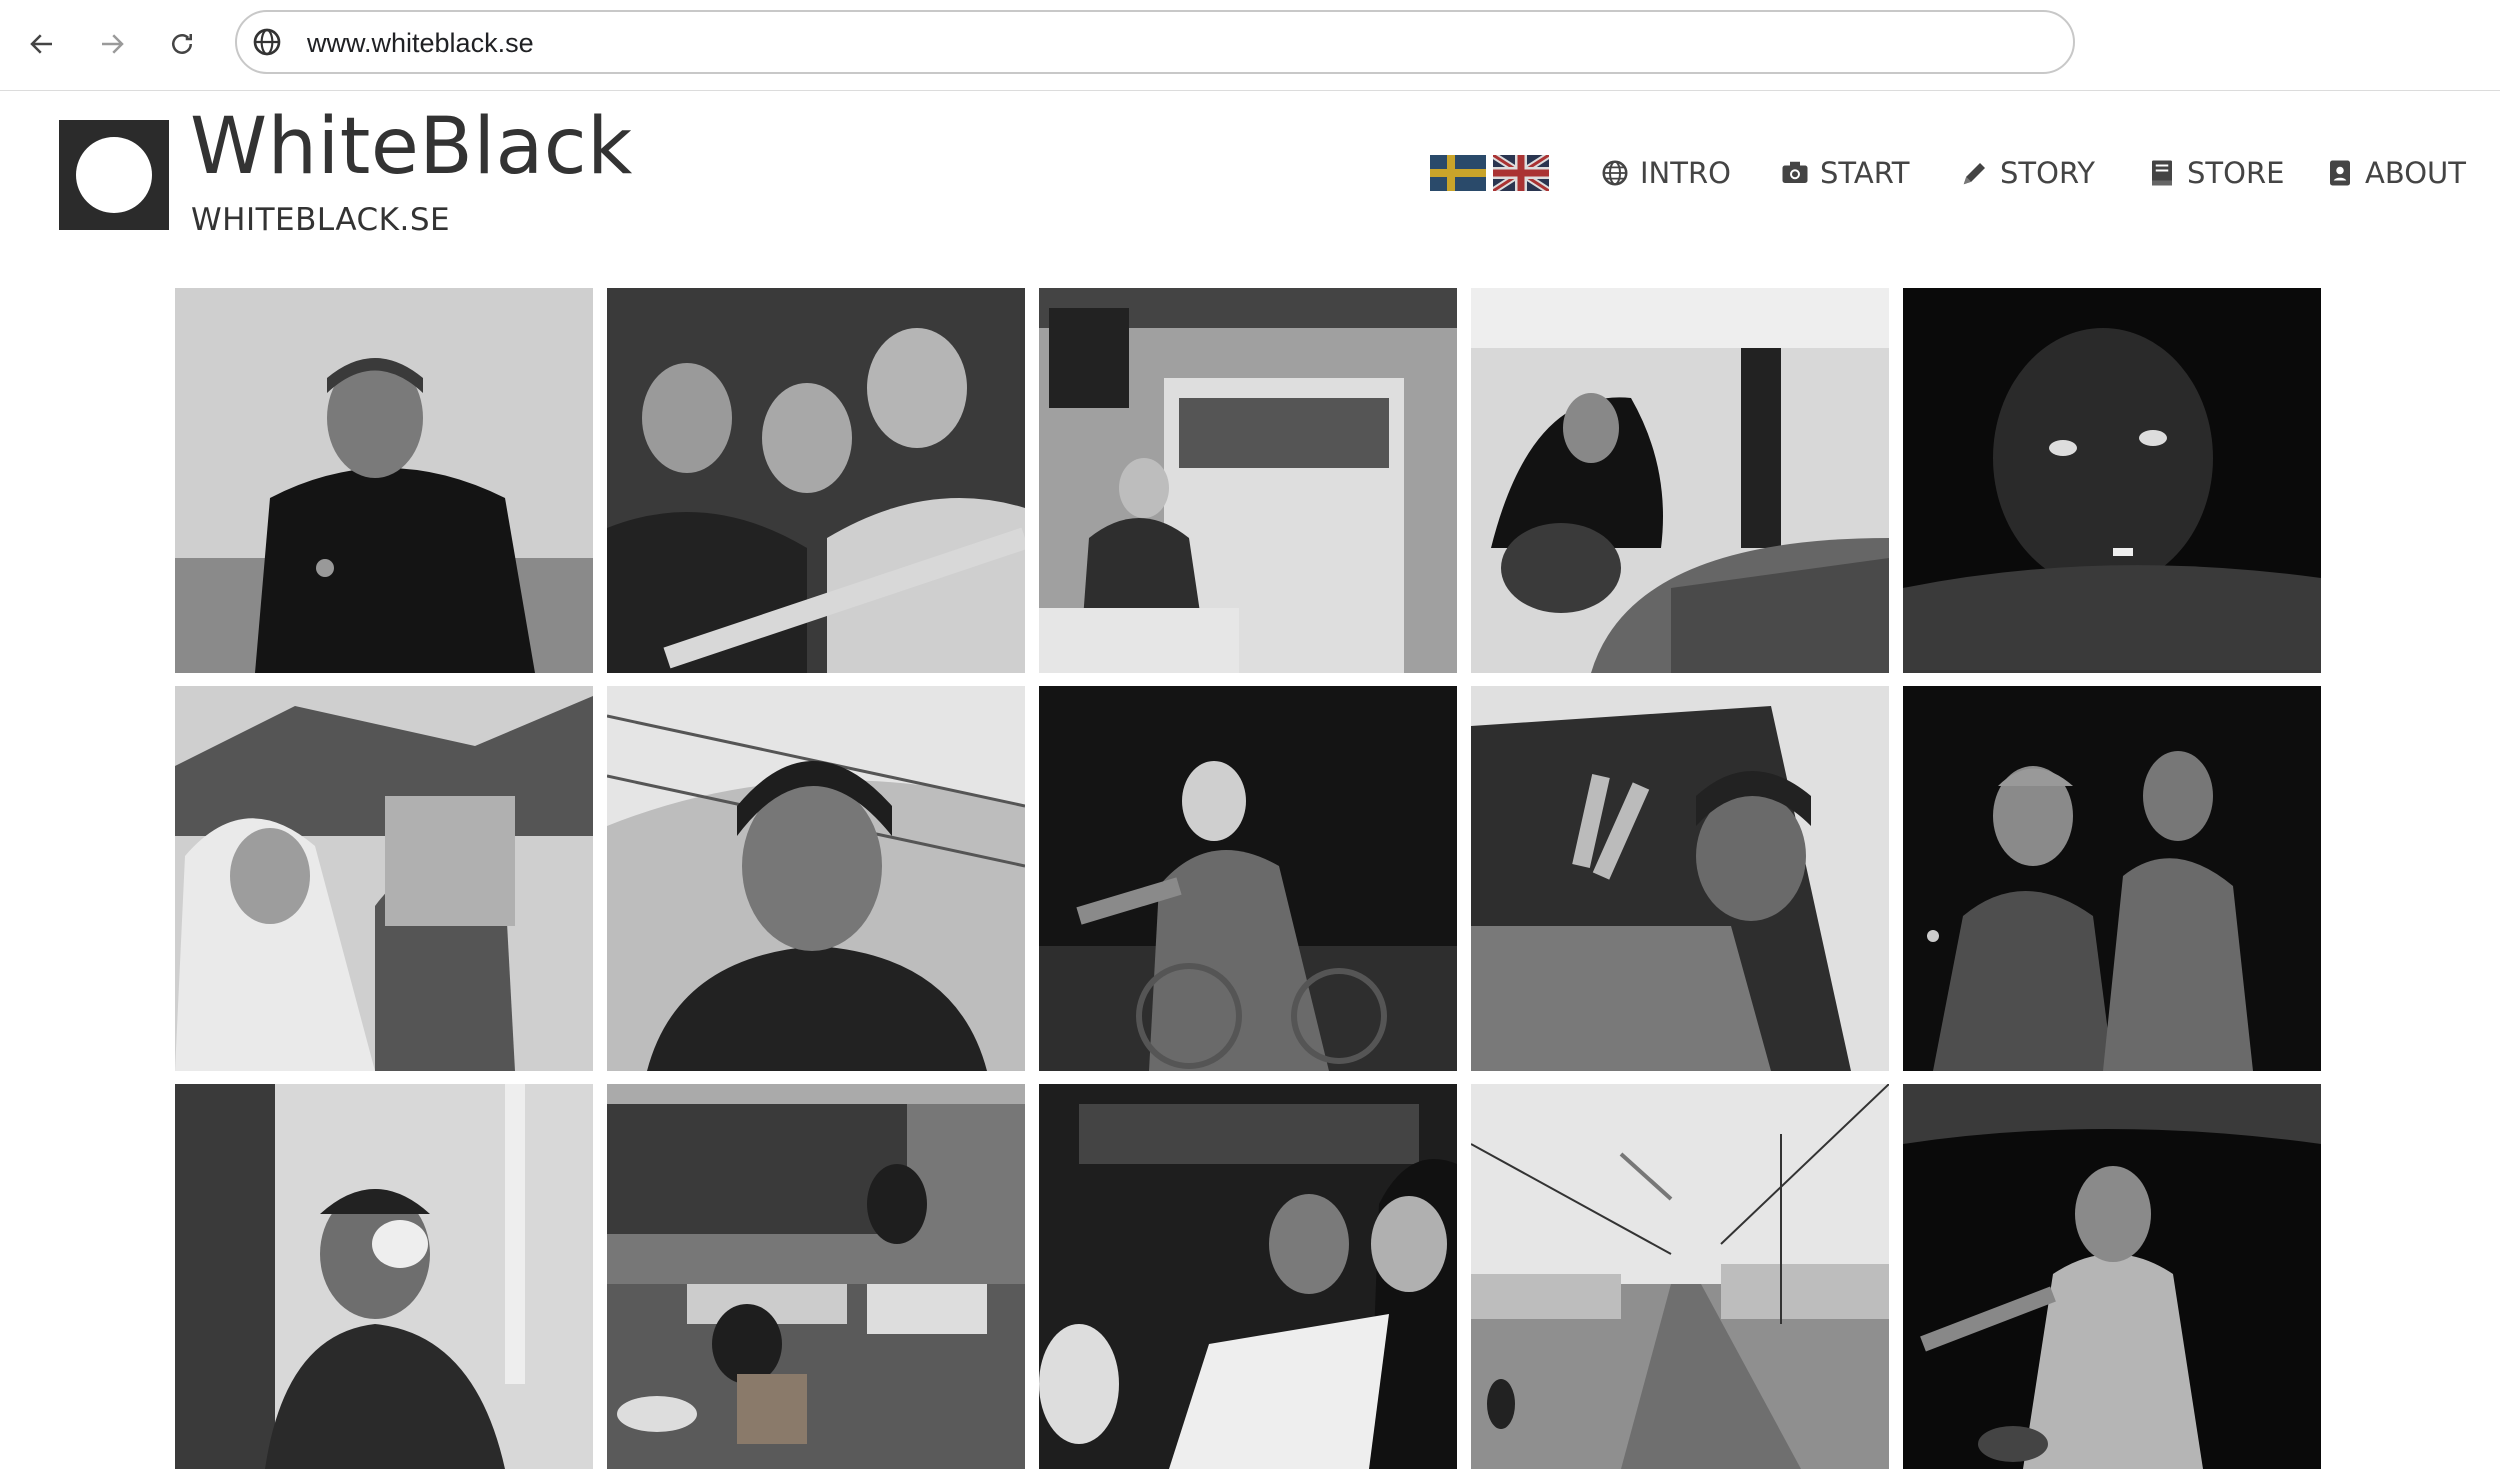 This screenshot has height=1469, width=2500. I want to click on reload-icon, so click(182, 44).